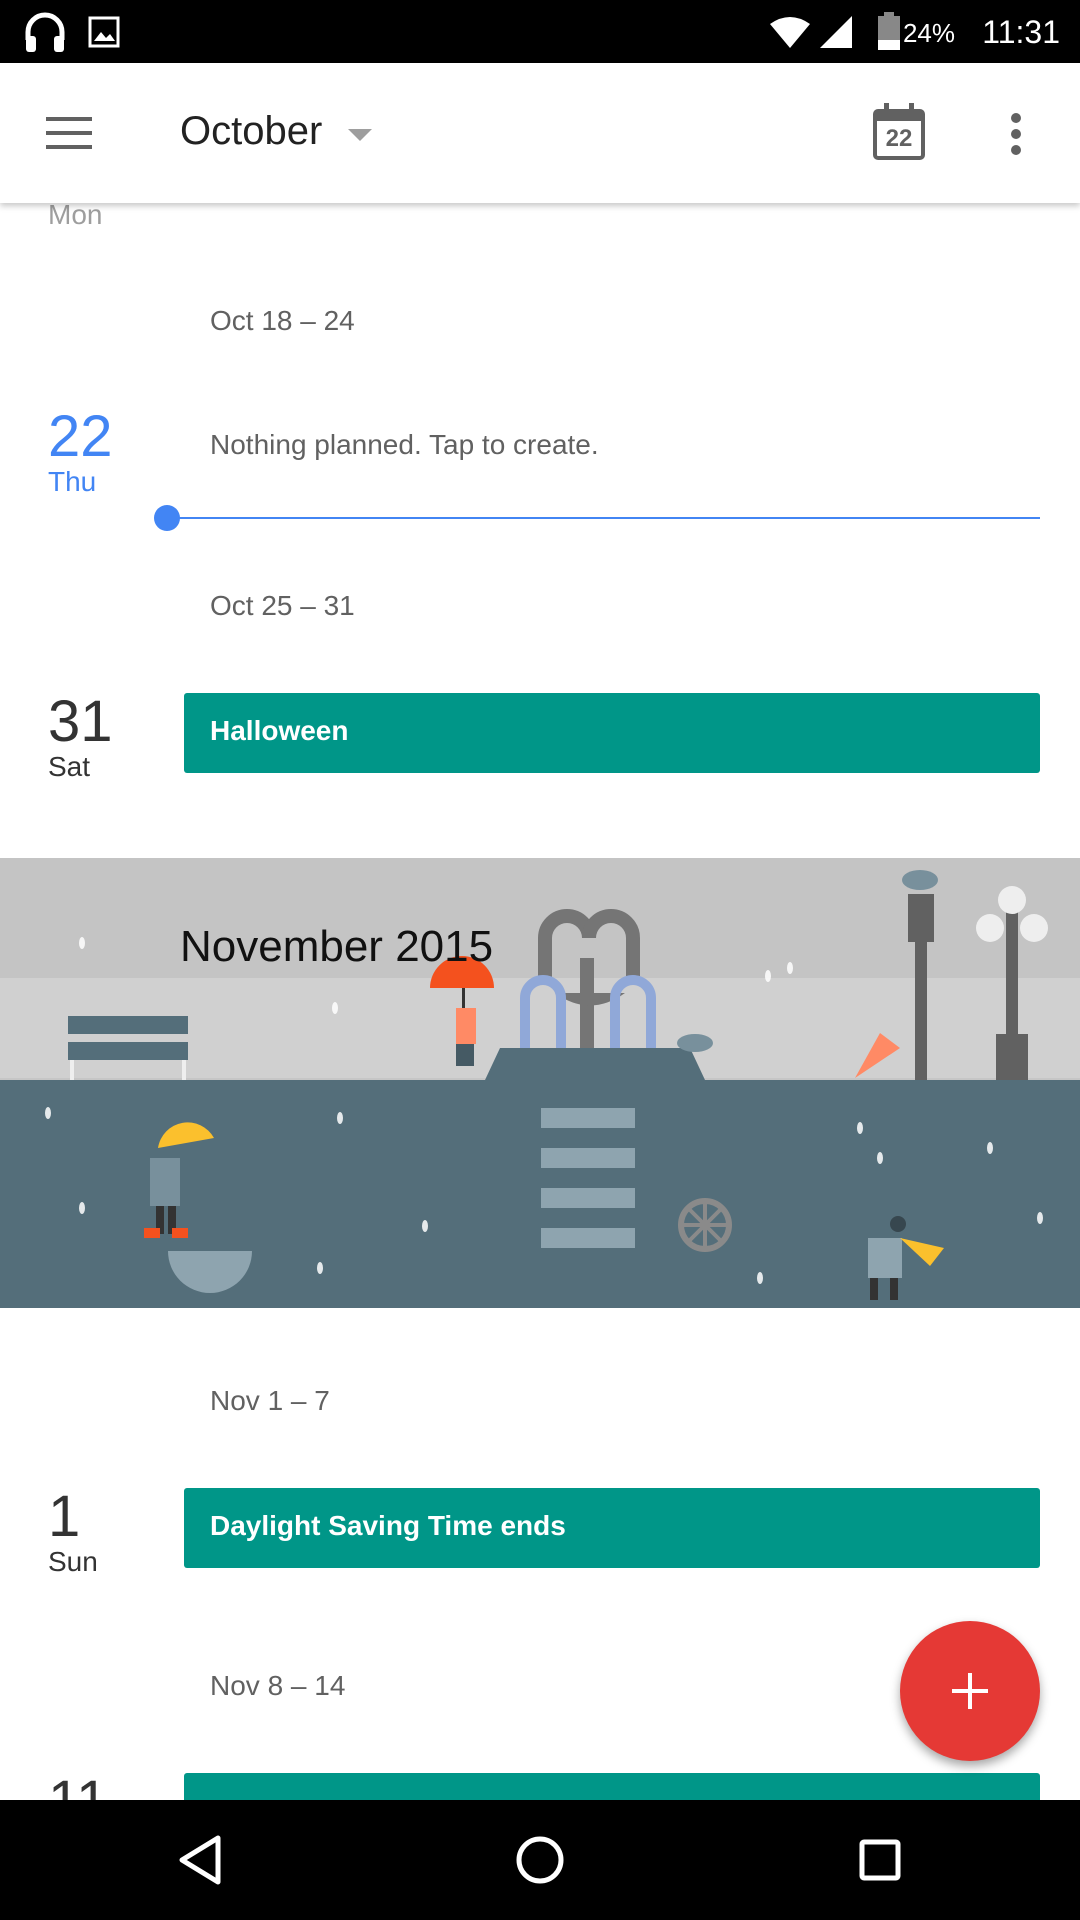 The height and width of the screenshot is (1920, 1080). I want to click on event-chip: Daylight Saving Time ends, so click(612, 1528).